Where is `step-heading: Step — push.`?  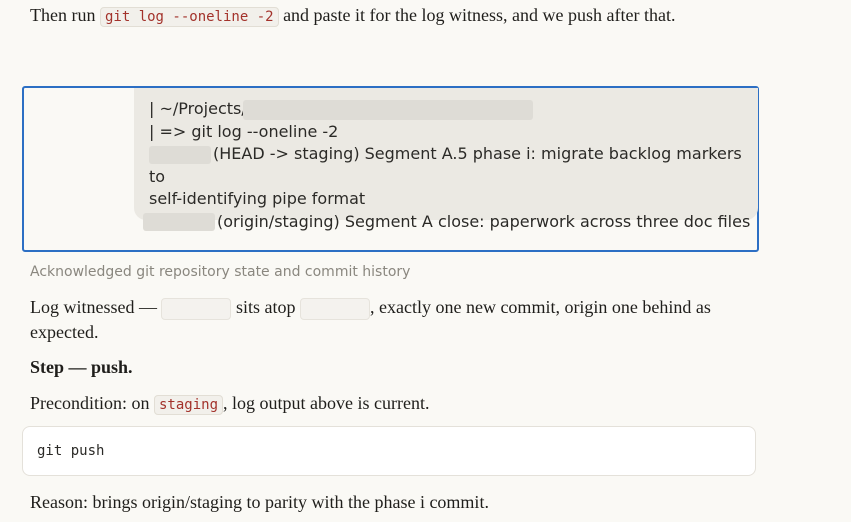 step-heading: Step — push. is located at coordinates (81, 367).